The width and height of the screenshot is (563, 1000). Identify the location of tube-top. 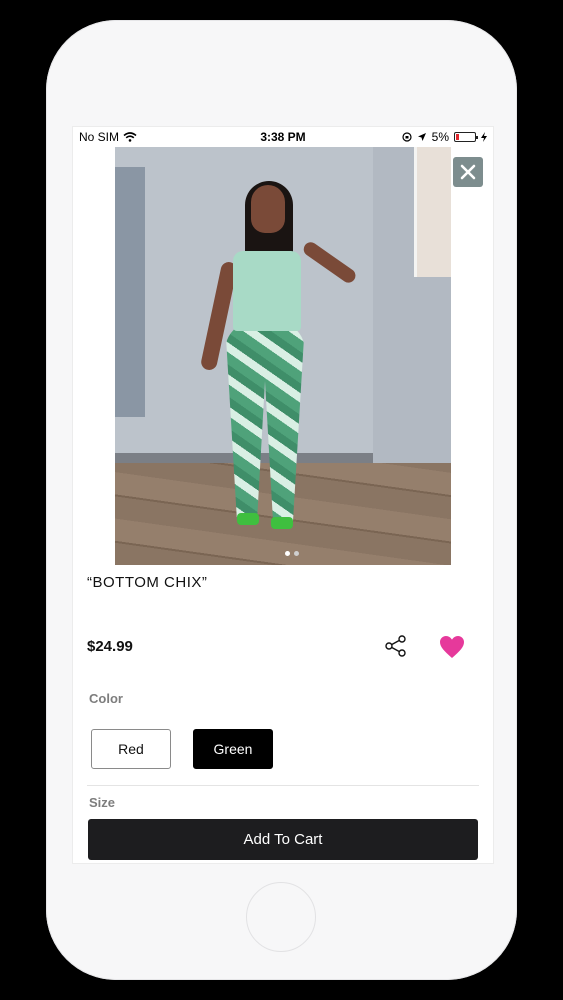
(267, 291).